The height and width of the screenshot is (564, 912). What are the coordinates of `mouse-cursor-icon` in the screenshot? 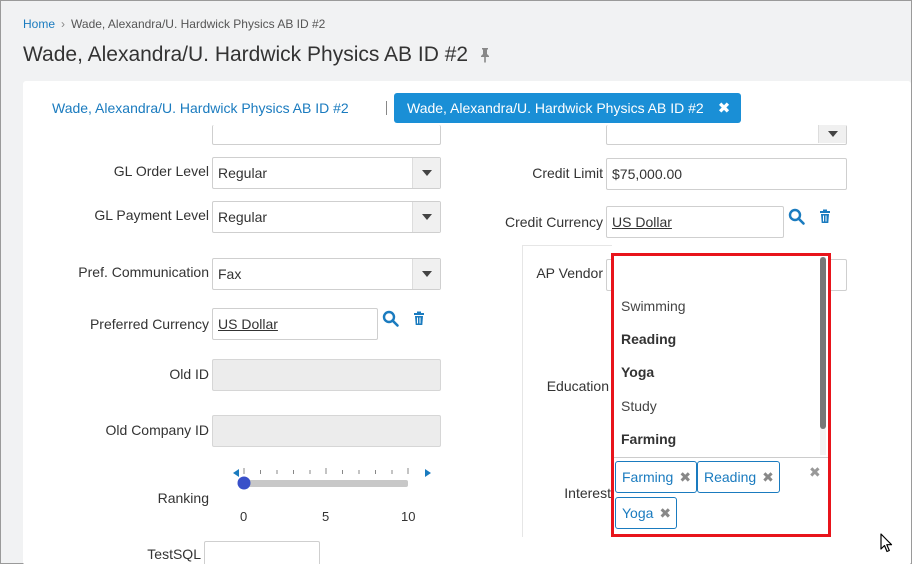 It's located at (886, 543).